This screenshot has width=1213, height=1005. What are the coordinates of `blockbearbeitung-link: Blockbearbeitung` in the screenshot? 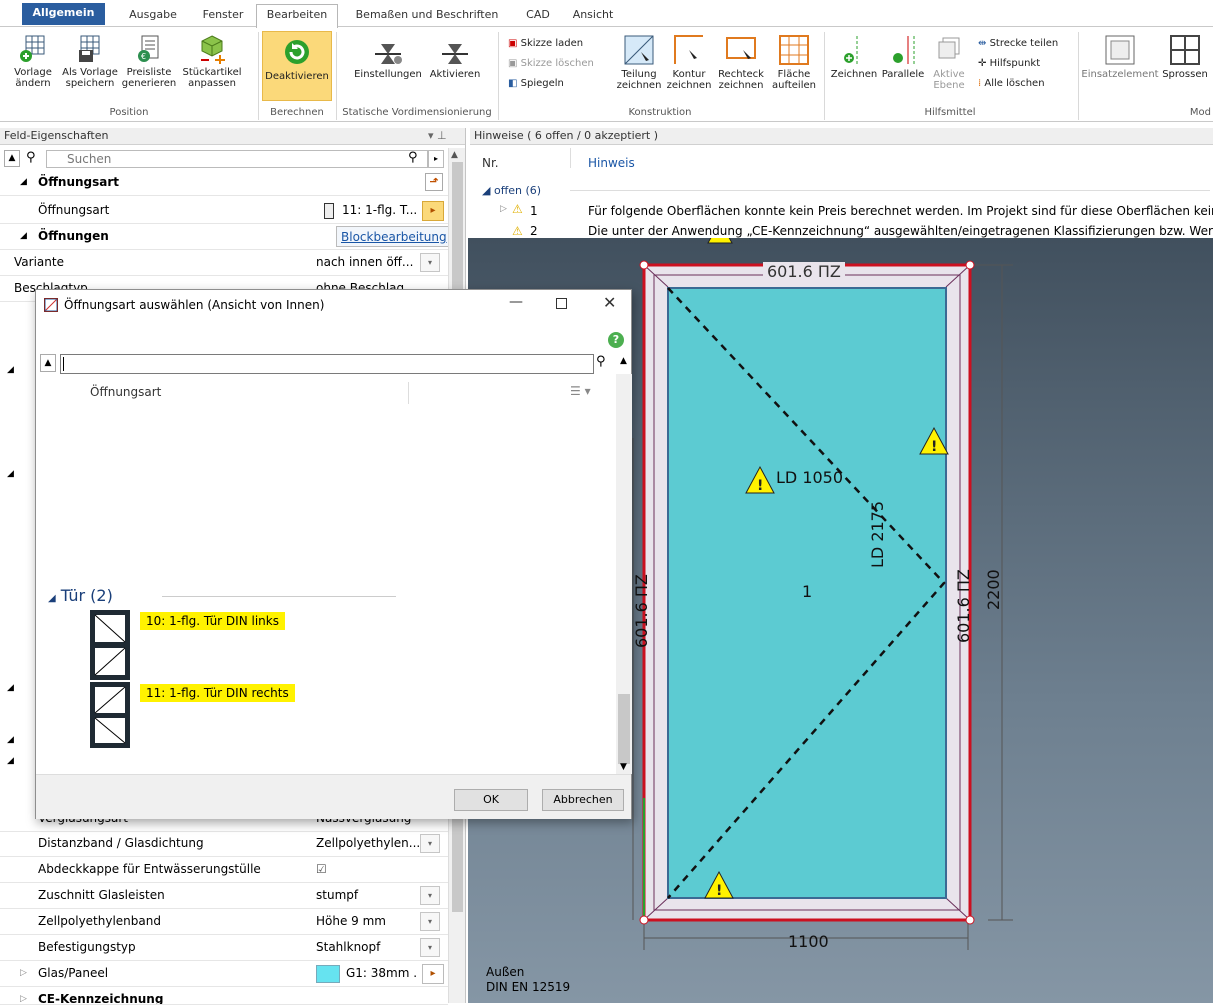 It's located at (394, 236).